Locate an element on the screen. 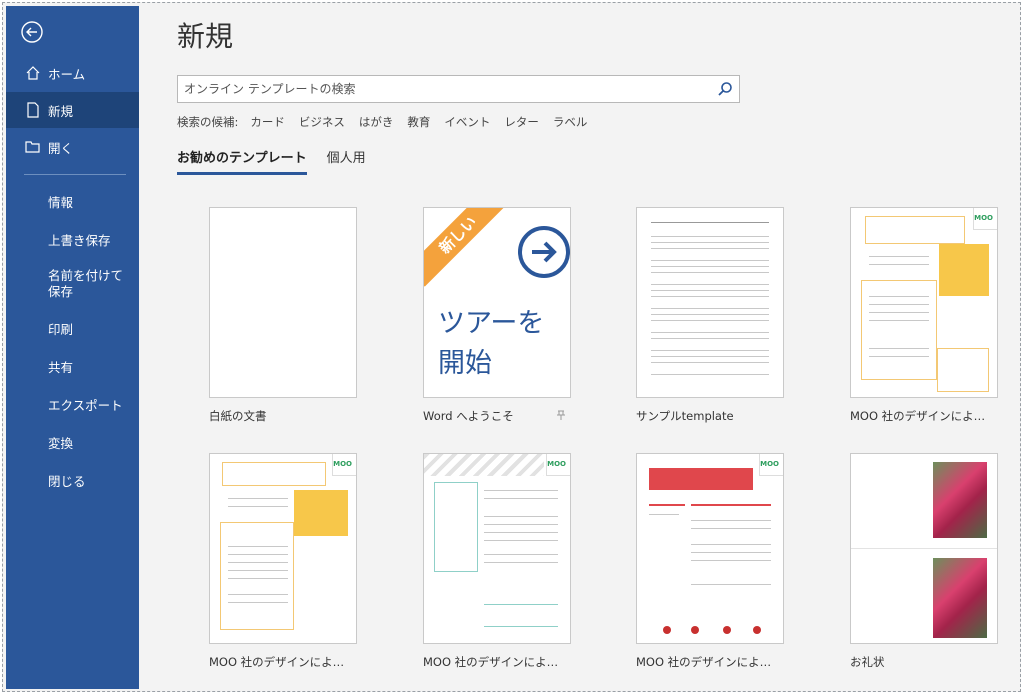 Image resolution: width=1024 pixels, height=695 pixels. sidebar-item-info: 情報 is located at coordinates (72, 201).